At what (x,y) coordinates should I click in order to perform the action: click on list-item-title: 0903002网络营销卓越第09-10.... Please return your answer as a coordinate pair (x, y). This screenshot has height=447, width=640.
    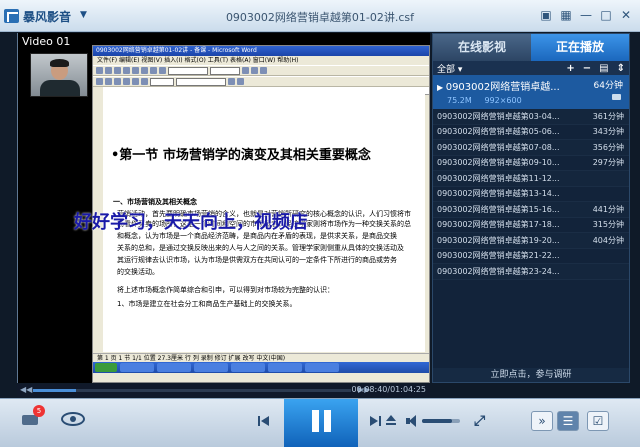
    Looking at the image, I should click on (498, 163).